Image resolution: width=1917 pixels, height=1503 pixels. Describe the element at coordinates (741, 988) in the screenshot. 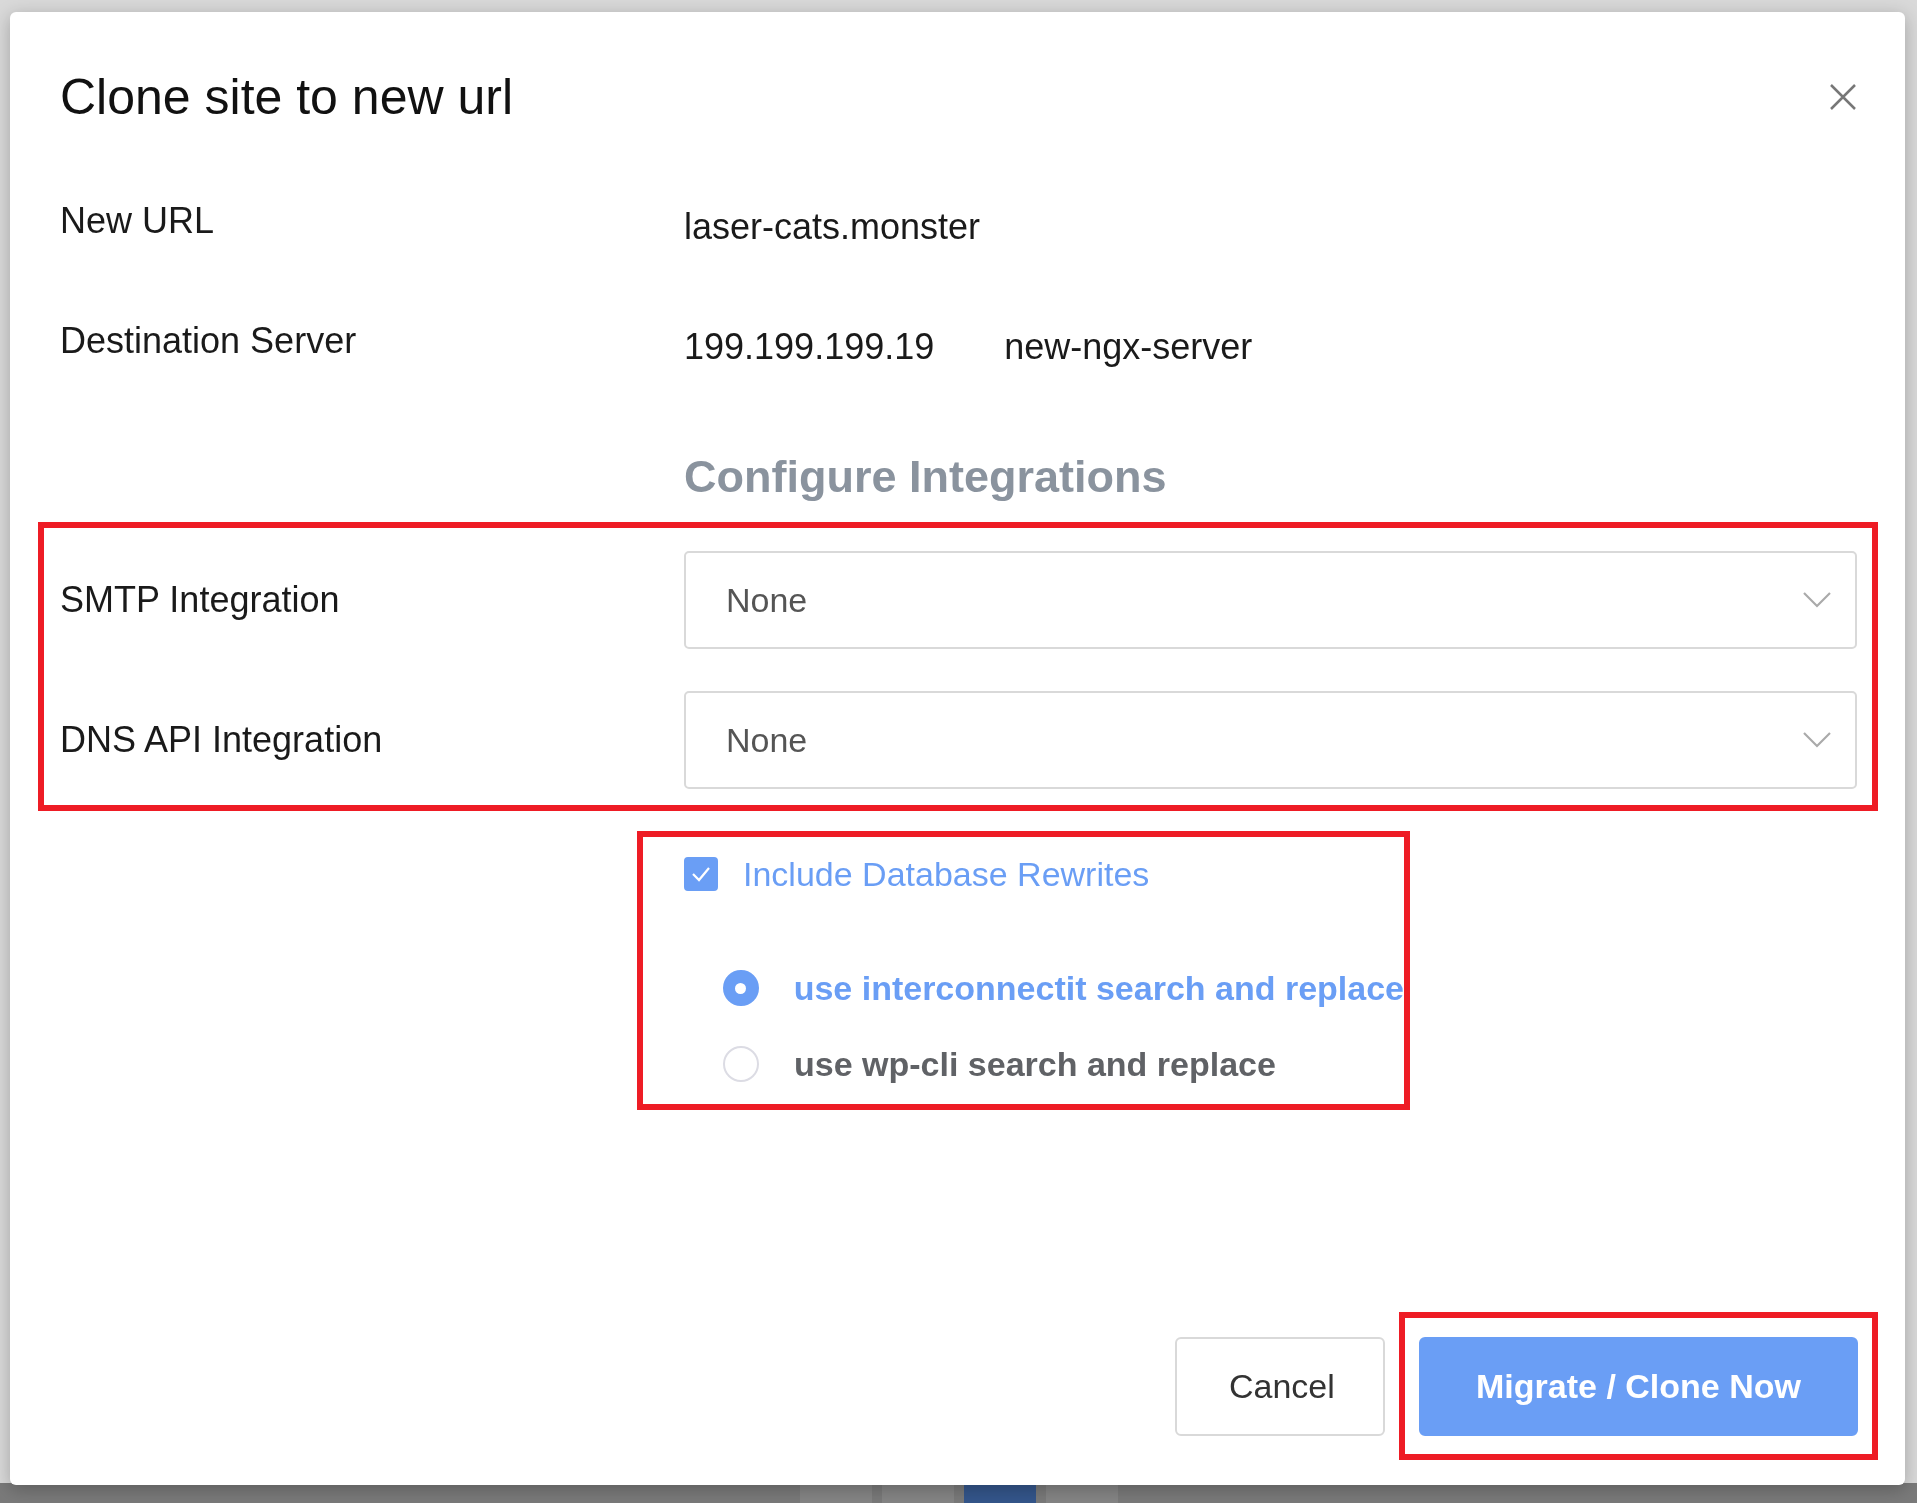

I see `radio-button` at that location.